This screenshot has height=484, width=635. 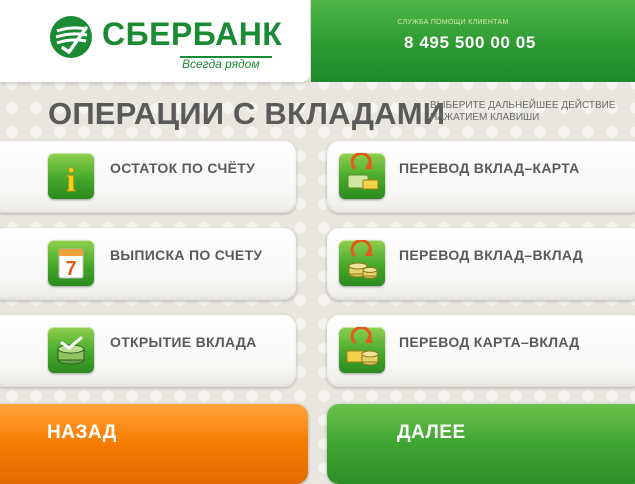 What do you see at coordinates (362, 350) in the screenshot?
I see `transfer-card-deposit-icon` at bounding box center [362, 350].